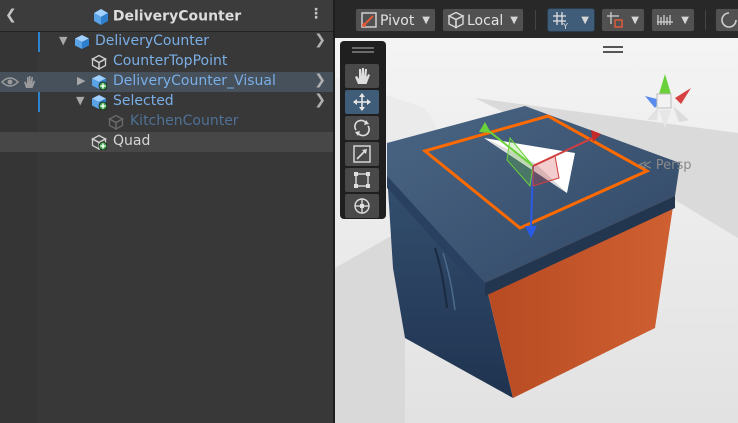 Image resolution: width=738 pixels, height=423 pixels. What do you see at coordinates (143, 101) in the screenshot?
I see `row-label: Selected` at bounding box center [143, 101].